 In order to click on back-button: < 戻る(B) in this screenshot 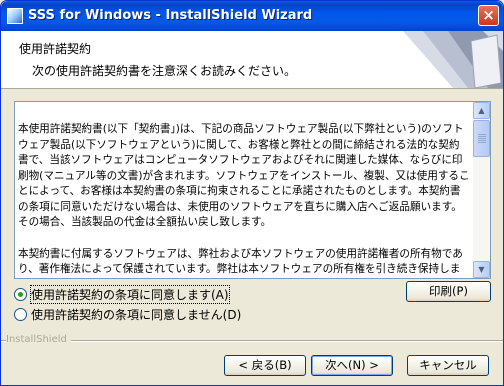, I will do `click(265, 365)`.